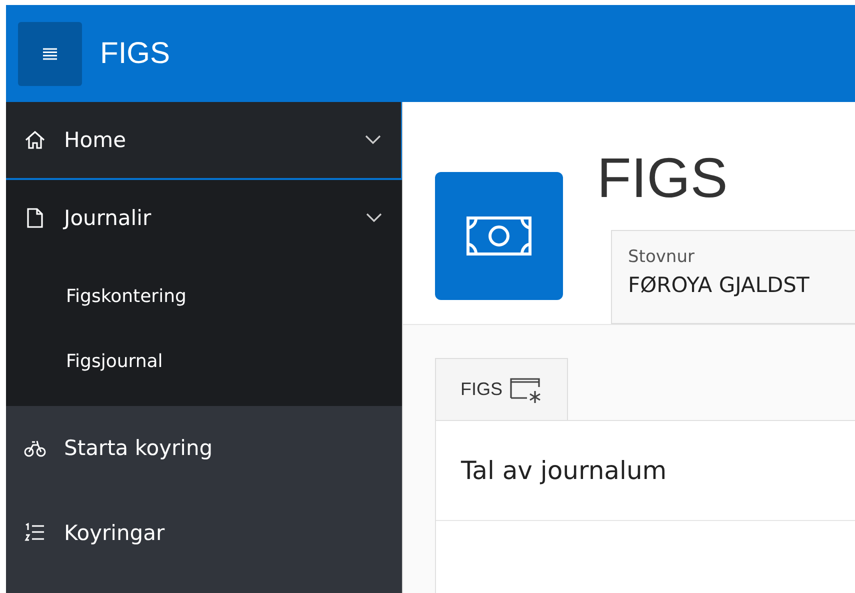 This screenshot has height=593, width=855. Describe the element at coordinates (204, 361) in the screenshot. I see `nav-subitem: Figsjournal` at that location.